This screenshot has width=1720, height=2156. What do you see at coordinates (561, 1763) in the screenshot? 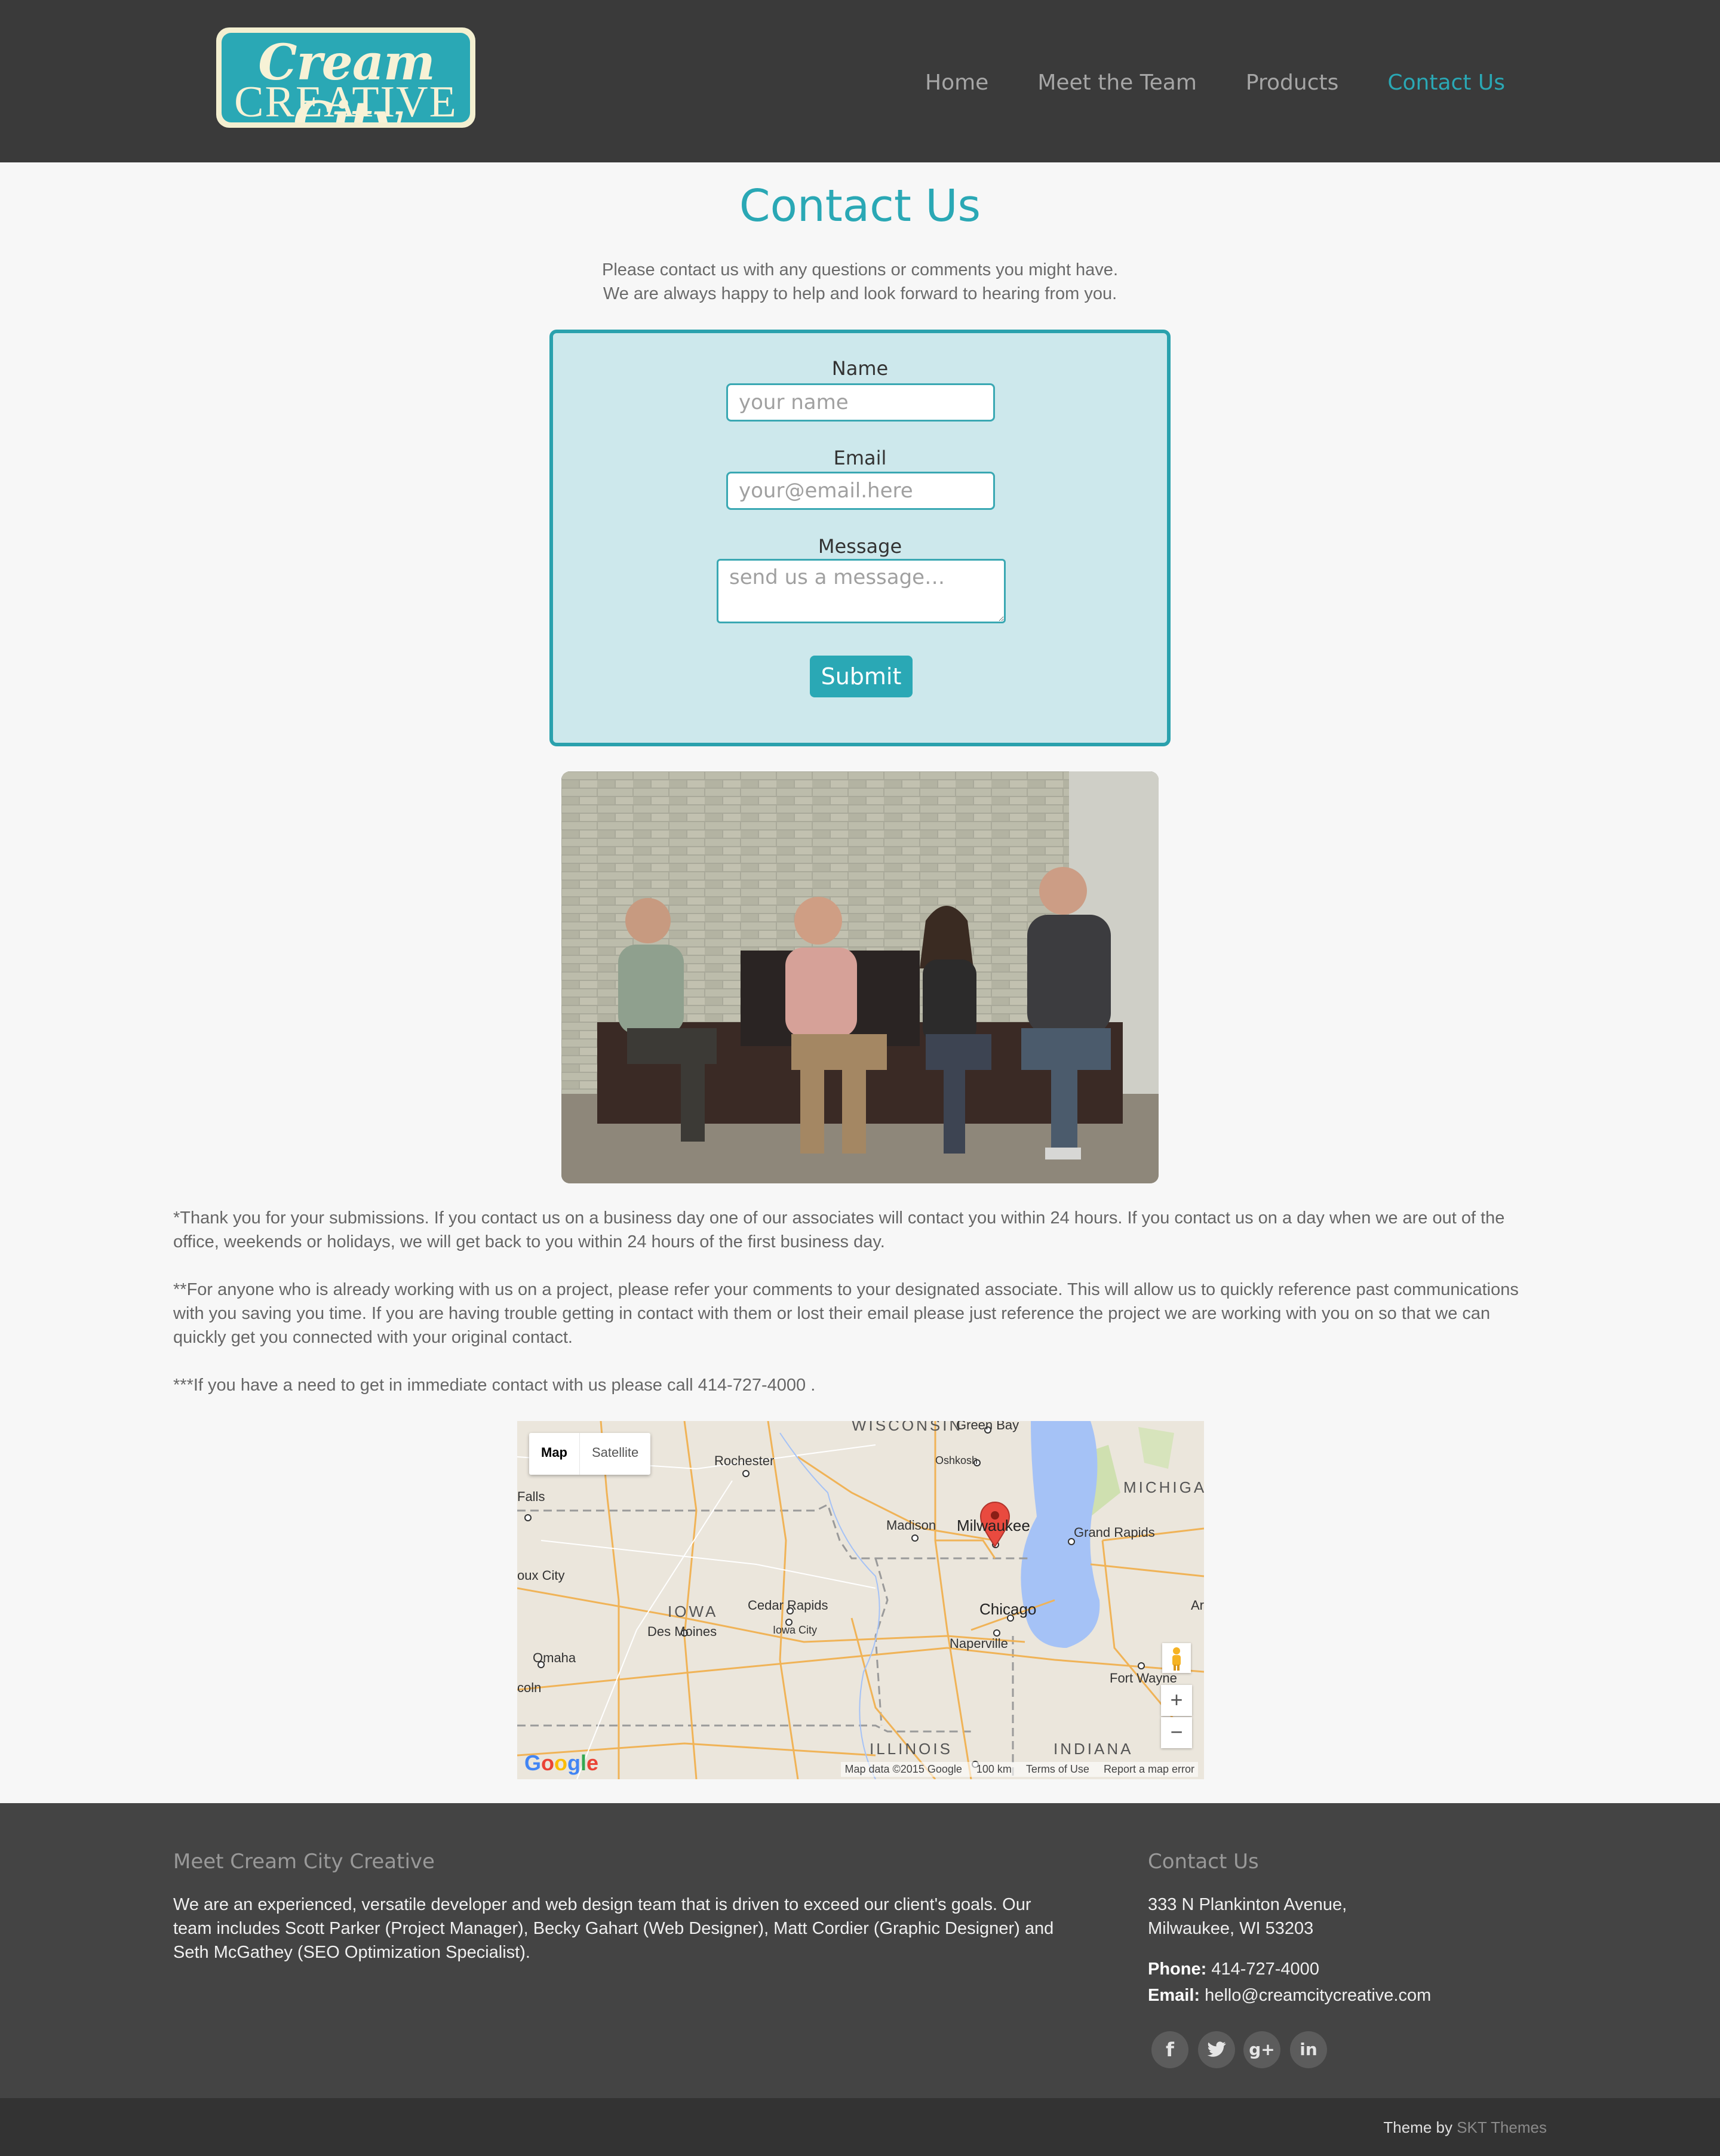
I see `google-logo: Google` at bounding box center [561, 1763].